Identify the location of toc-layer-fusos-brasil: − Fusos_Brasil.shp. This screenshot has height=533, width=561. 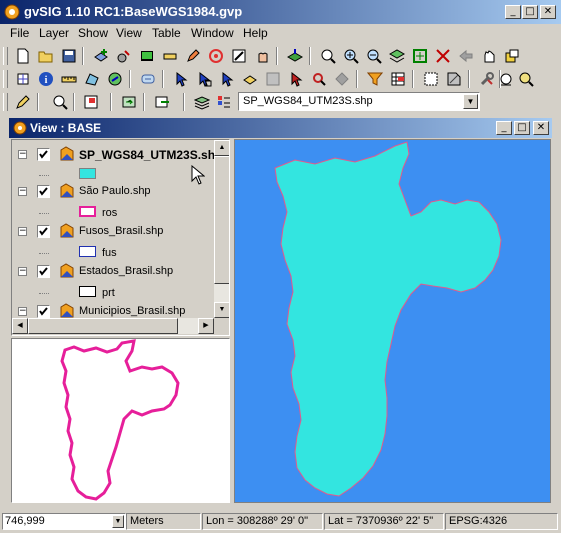
(112, 232).